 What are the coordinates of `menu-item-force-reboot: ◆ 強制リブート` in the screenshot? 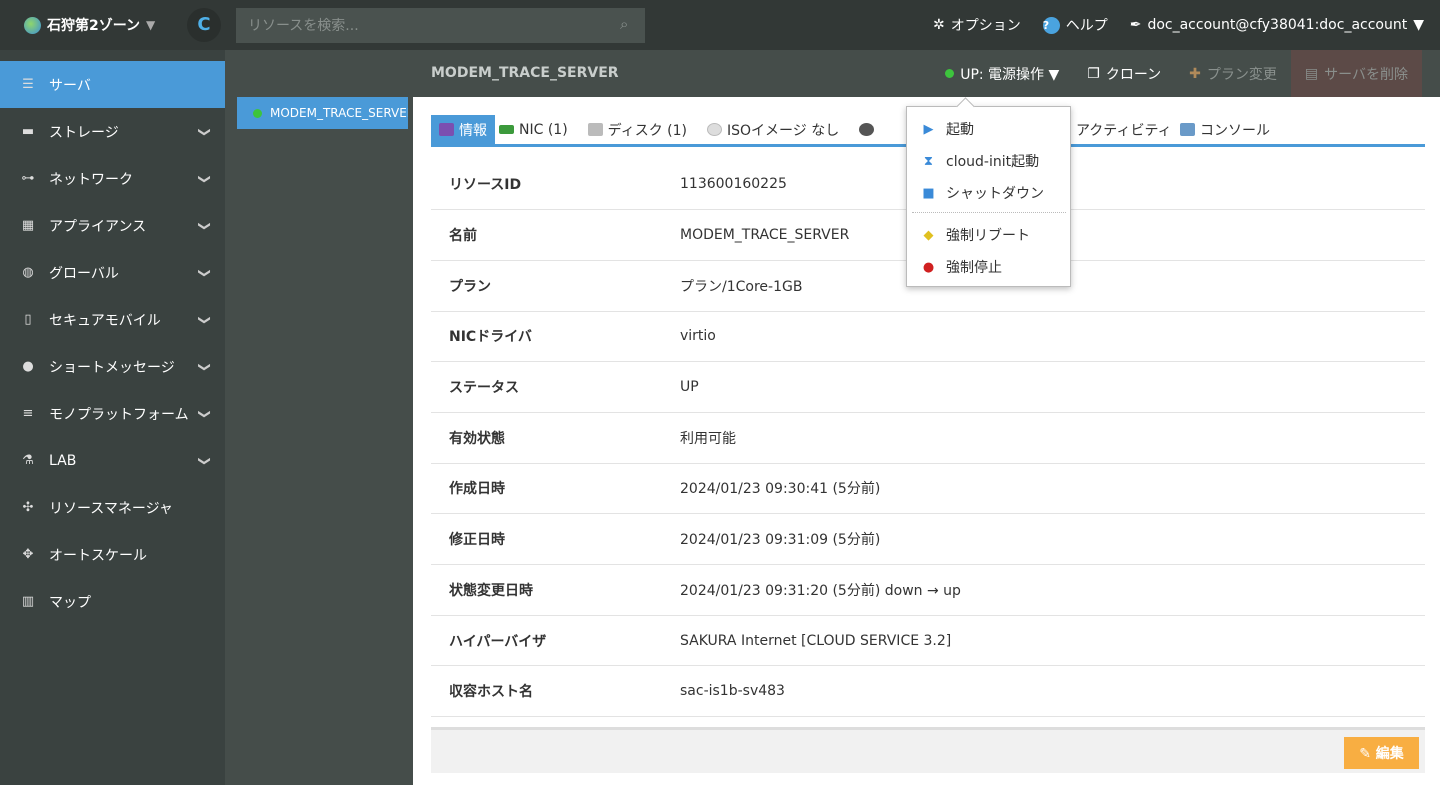 It's located at (976, 235).